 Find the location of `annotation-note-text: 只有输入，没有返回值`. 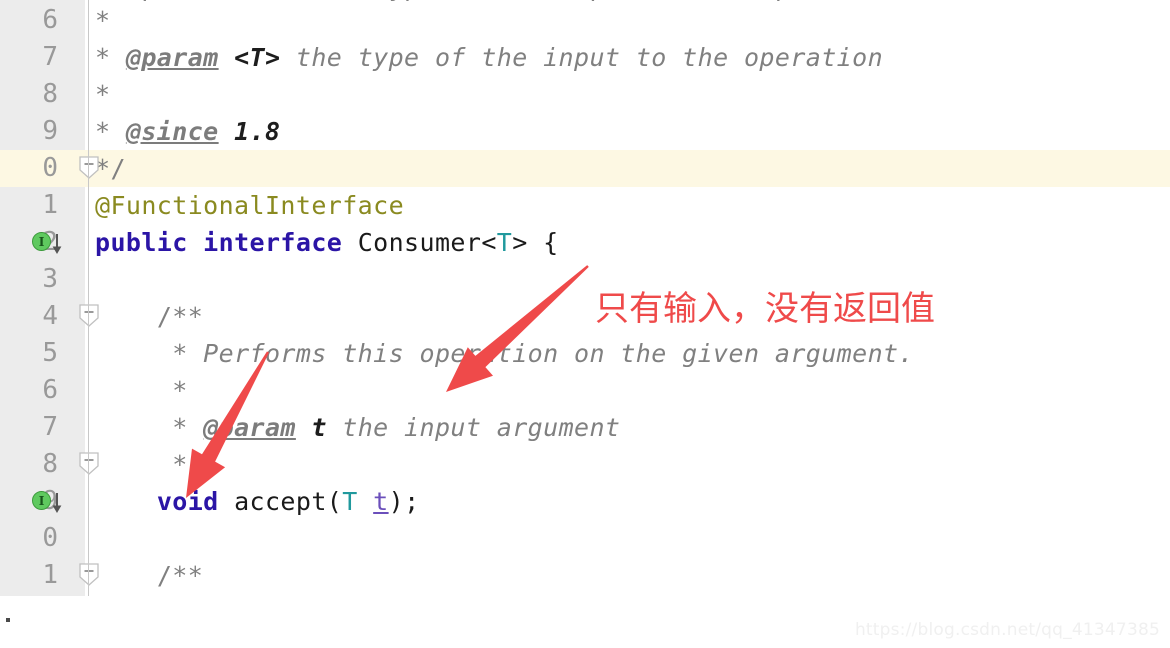

annotation-note-text: 只有输入，没有返回值 is located at coordinates (765, 309).